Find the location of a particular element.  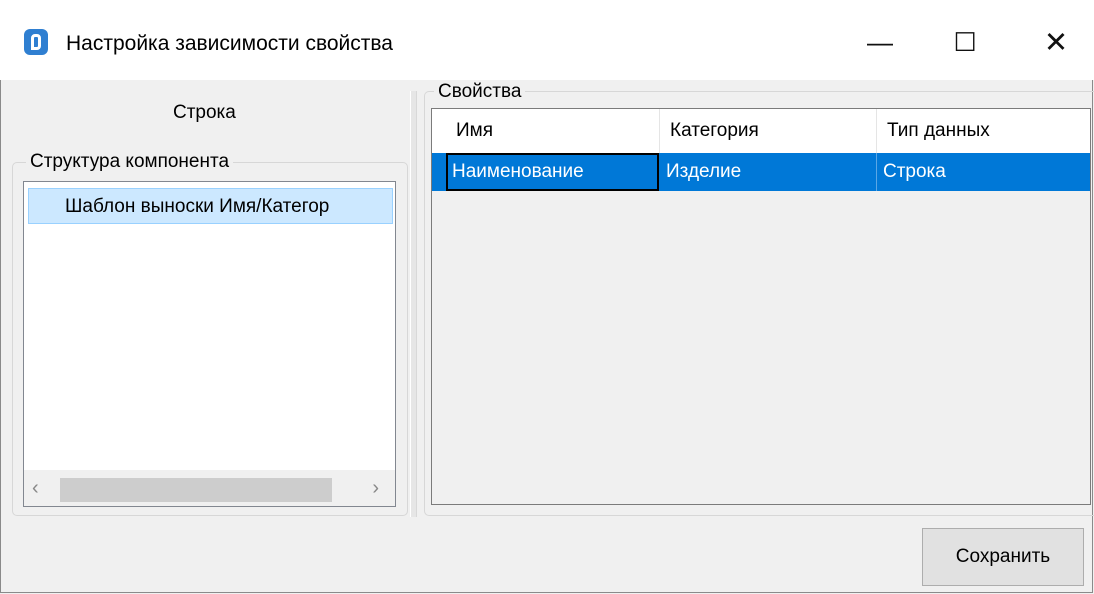

save-button: Сохранить is located at coordinates (1003, 557).